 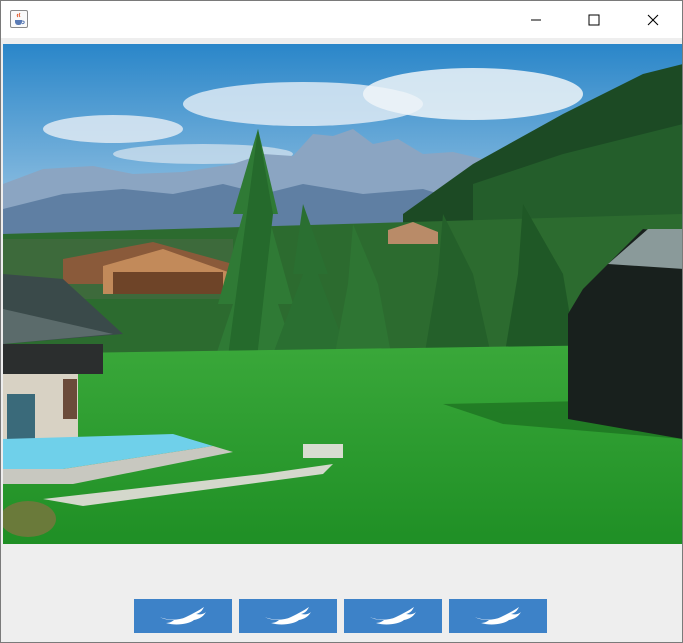 I want to click on minimize-button, so click(x=536, y=19).